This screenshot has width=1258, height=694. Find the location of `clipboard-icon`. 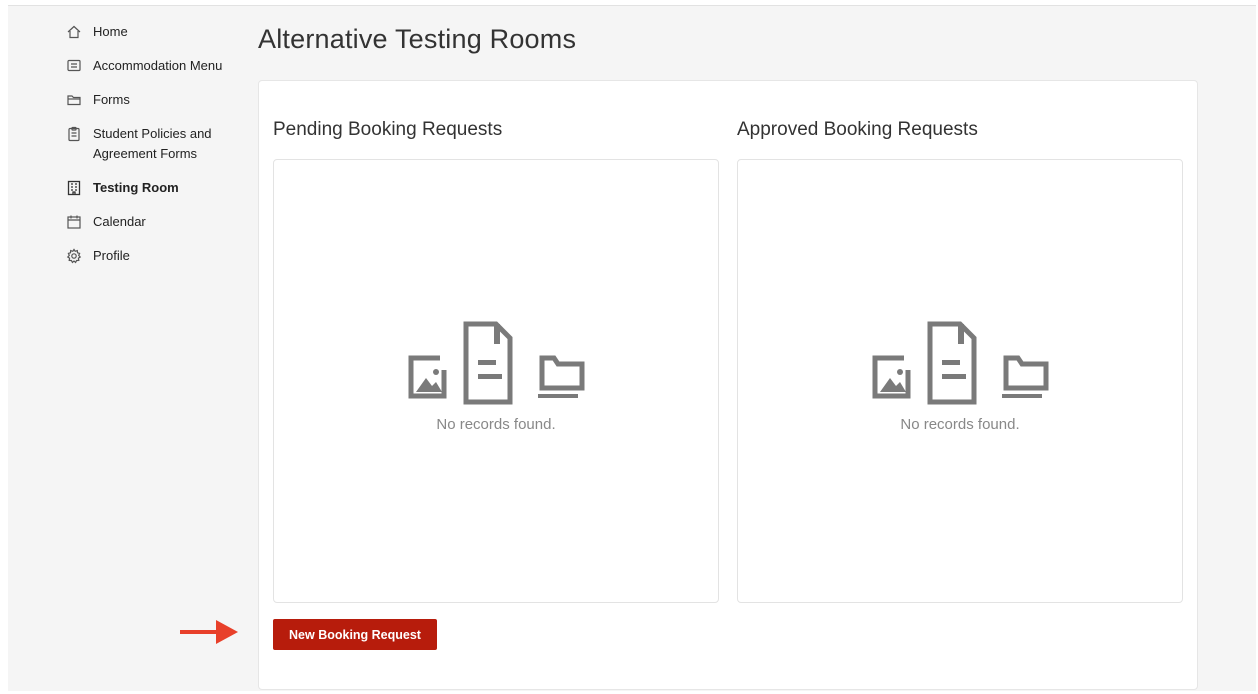

clipboard-icon is located at coordinates (74, 134).